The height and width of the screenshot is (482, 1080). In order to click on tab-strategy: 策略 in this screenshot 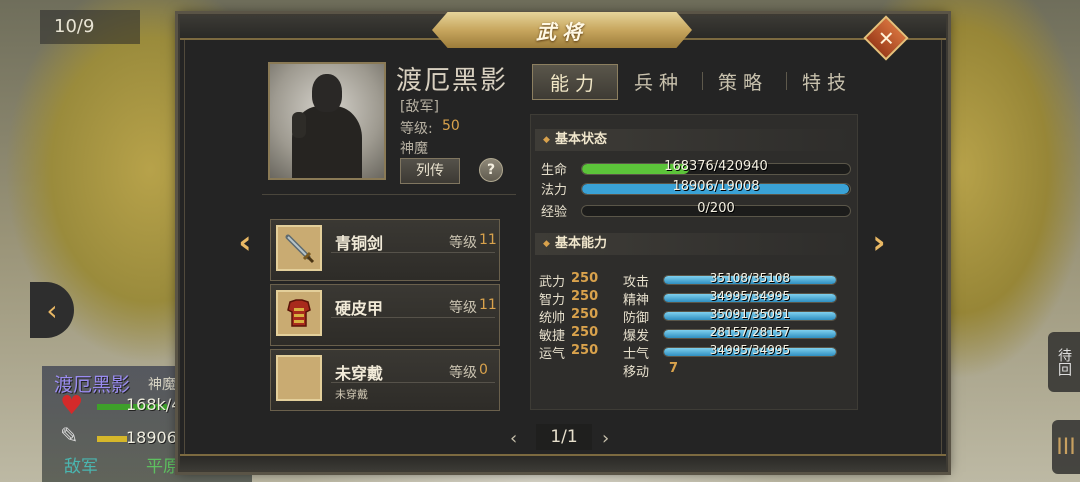, I will do `click(743, 81)`.